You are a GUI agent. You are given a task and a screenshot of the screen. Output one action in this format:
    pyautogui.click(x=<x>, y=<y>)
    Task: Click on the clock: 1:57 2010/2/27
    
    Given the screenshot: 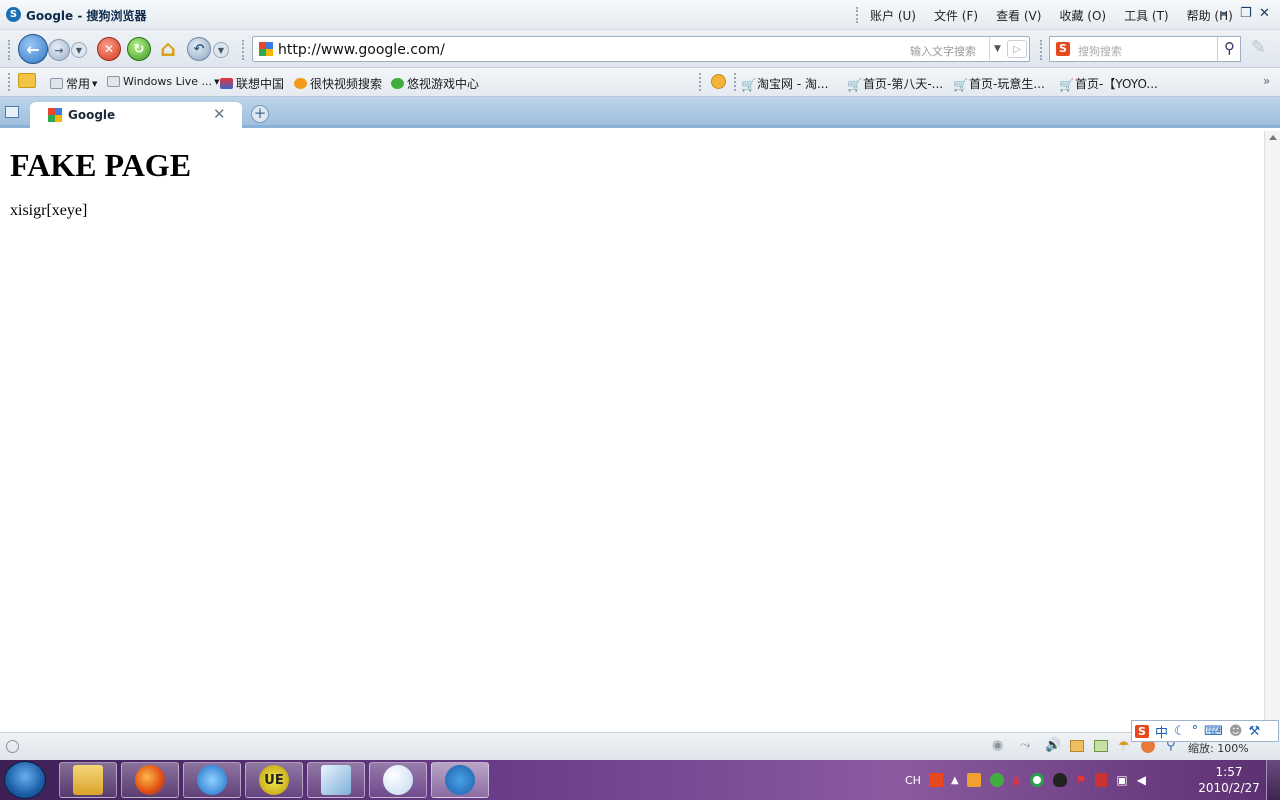 What is the action you would take?
    pyautogui.click(x=1229, y=780)
    